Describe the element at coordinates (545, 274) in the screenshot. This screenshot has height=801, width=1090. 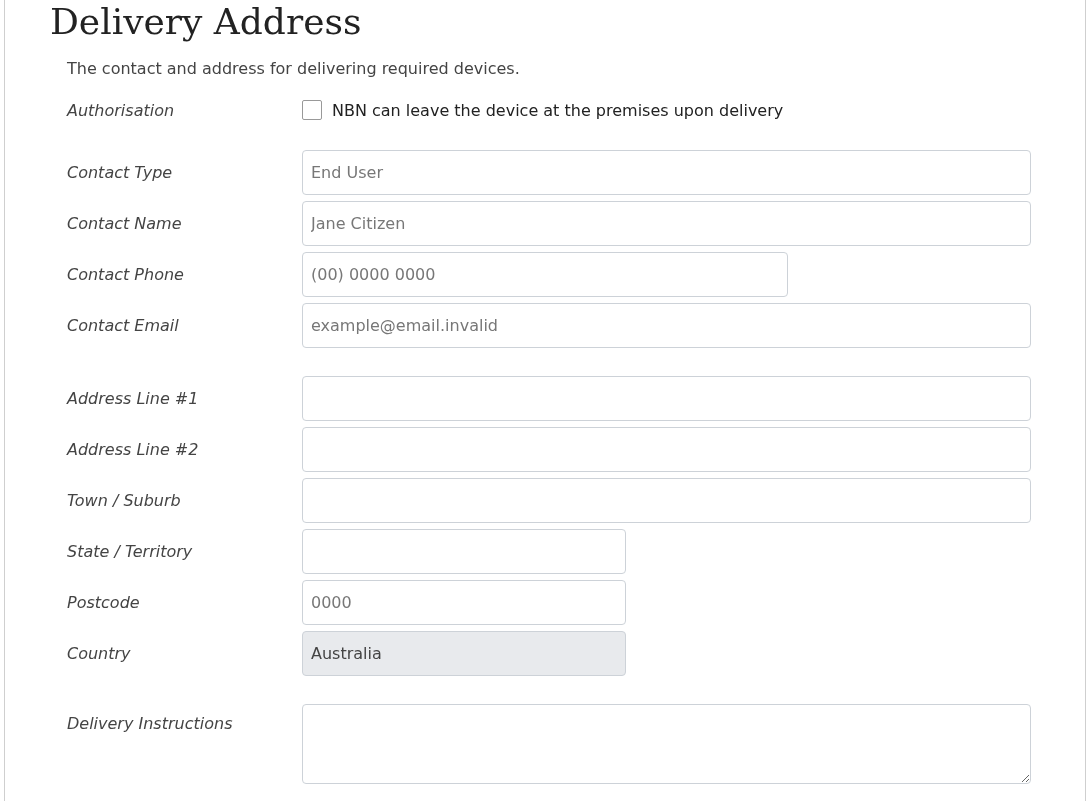
I see `input-field: (00) 0000 0000` at that location.